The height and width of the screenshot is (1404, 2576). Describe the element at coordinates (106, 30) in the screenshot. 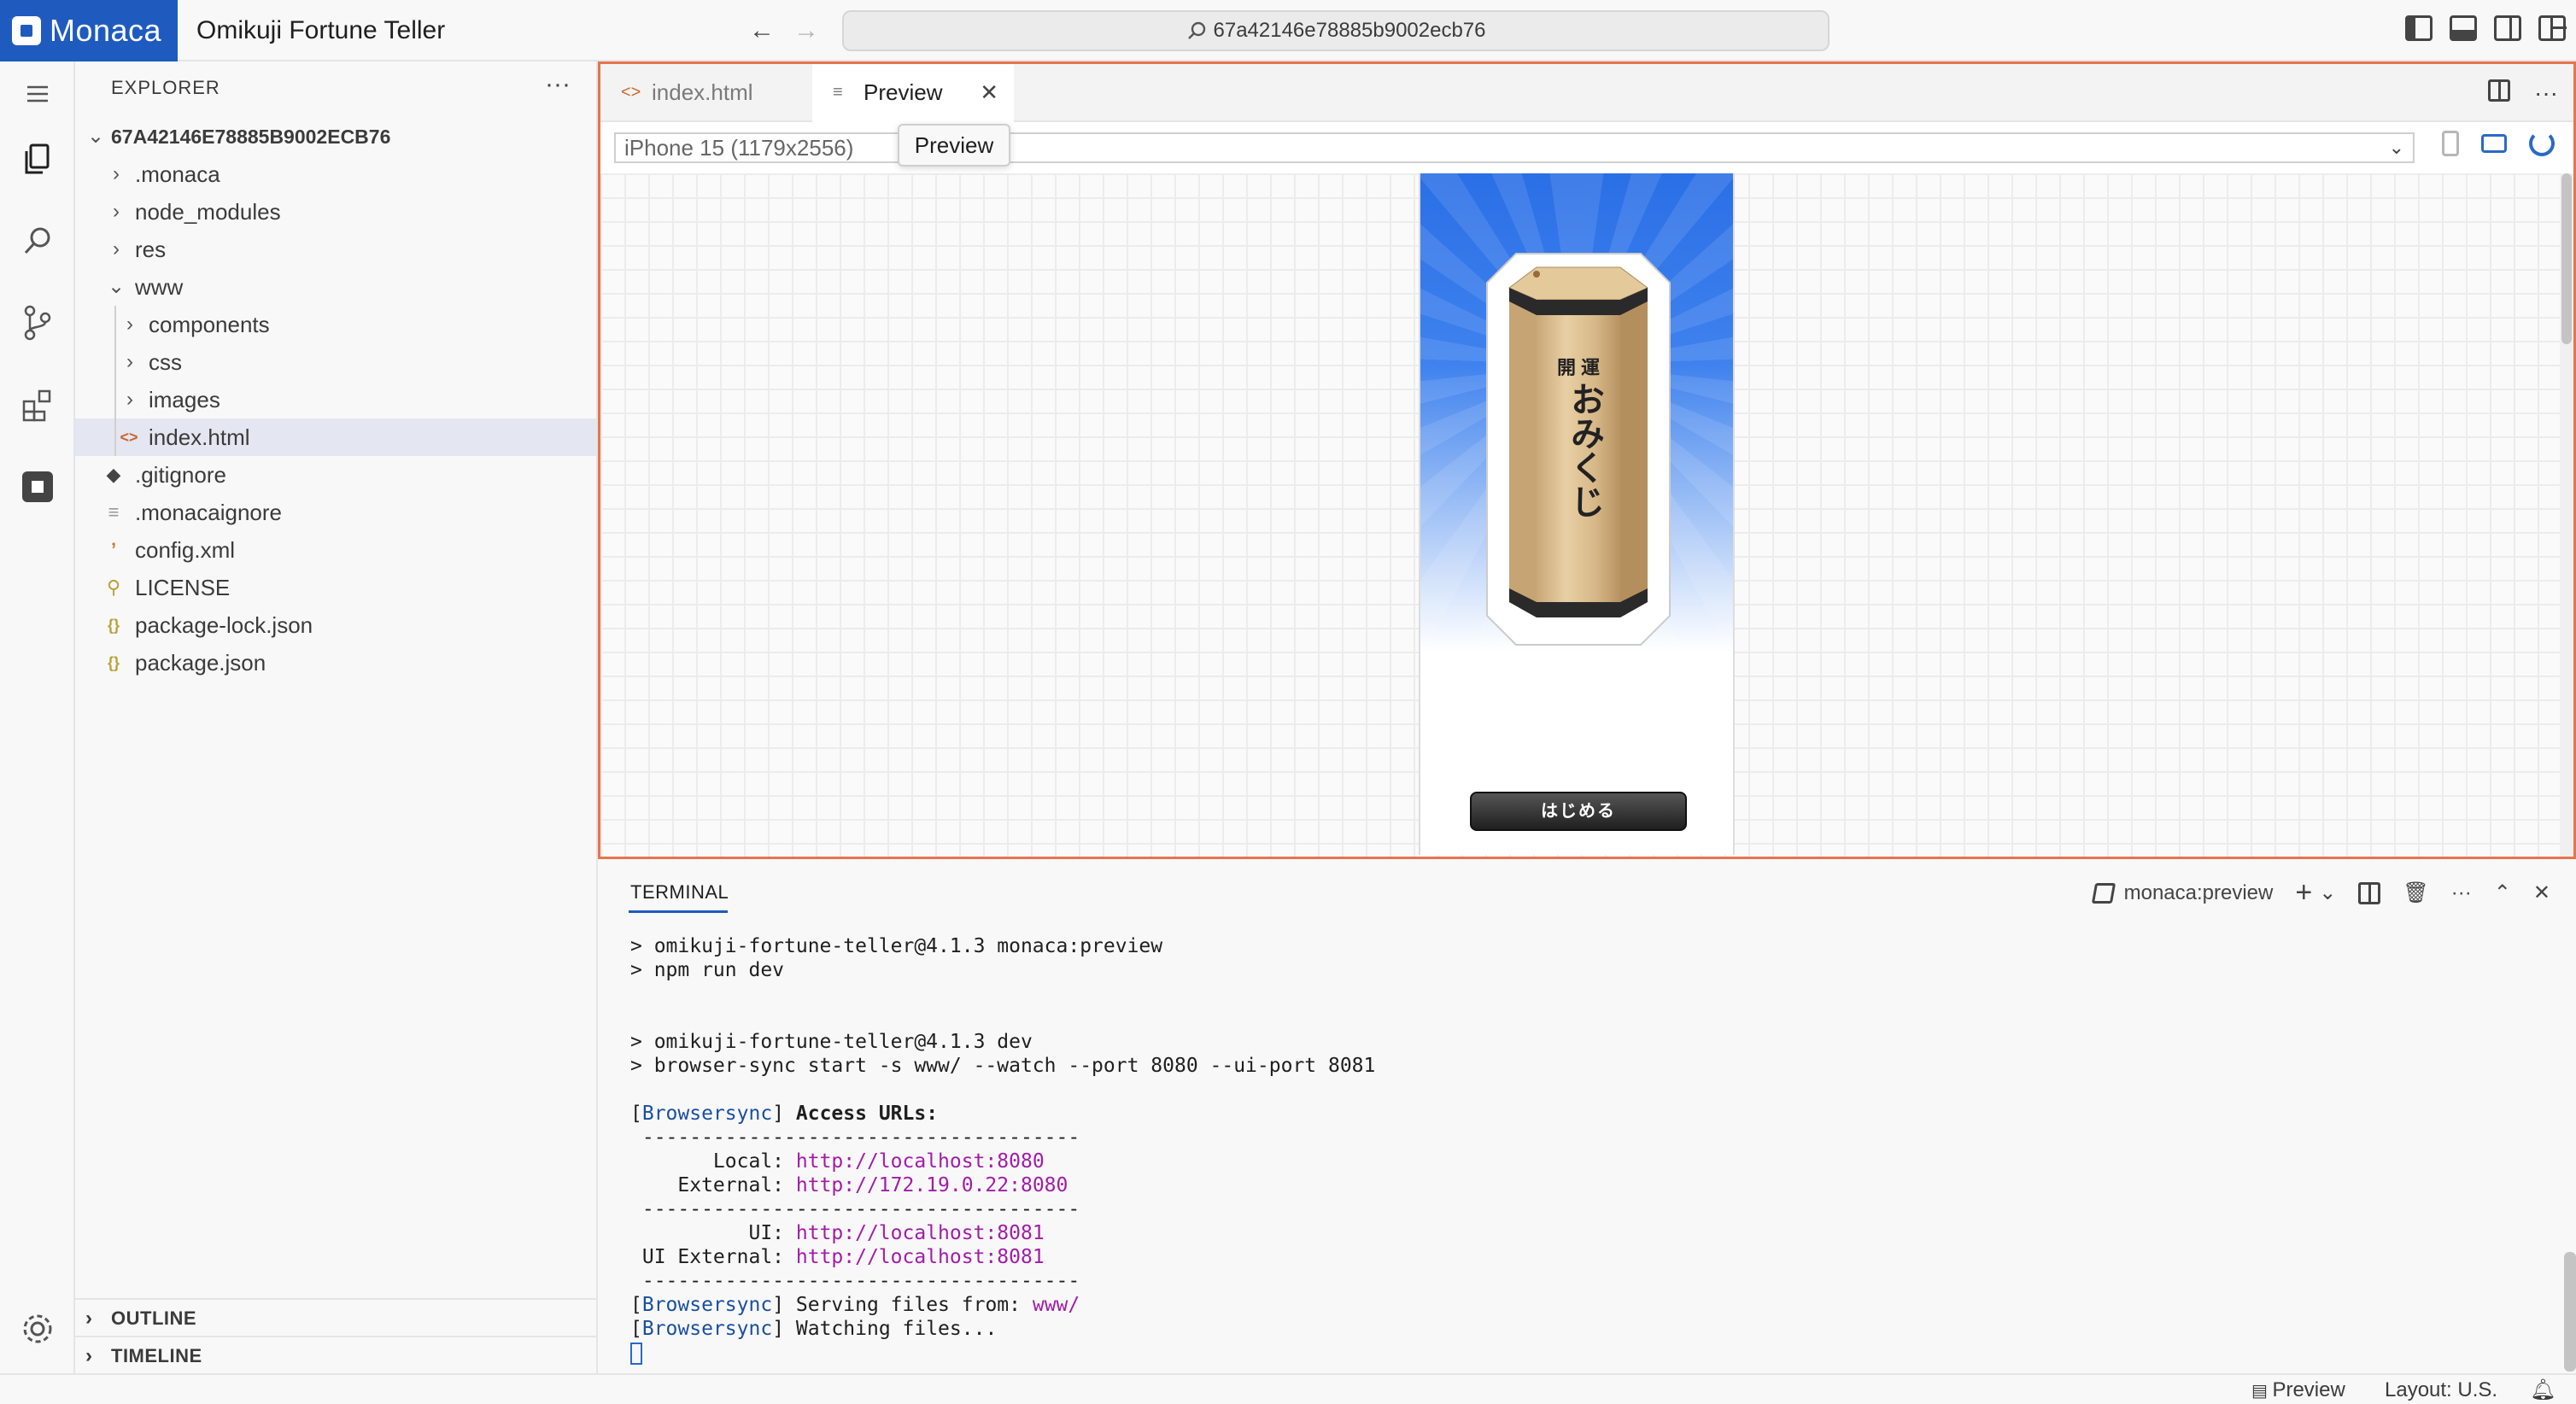

I see `brand-label: Monaca` at that location.